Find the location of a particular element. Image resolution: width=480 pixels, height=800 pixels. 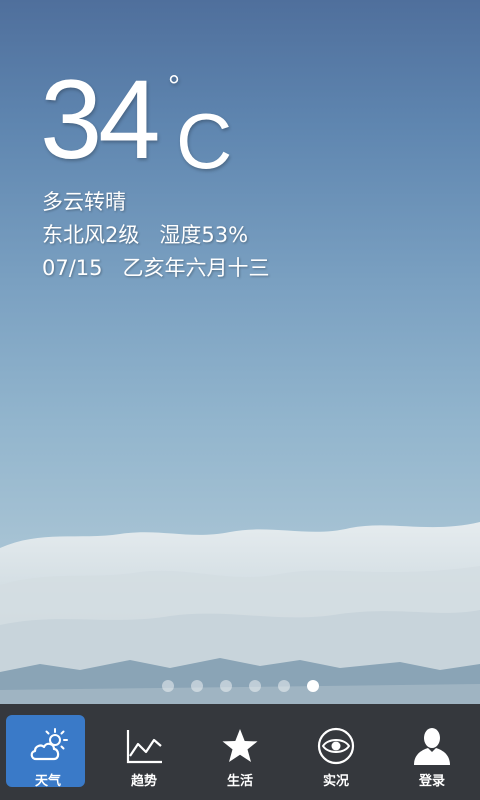

trend-chart-icon is located at coordinates (144, 747).